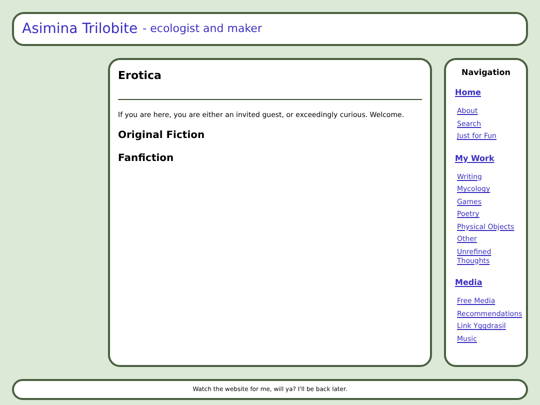  What do you see at coordinates (146, 159) in the screenshot?
I see `section-heading: Fanfiction` at bounding box center [146, 159].